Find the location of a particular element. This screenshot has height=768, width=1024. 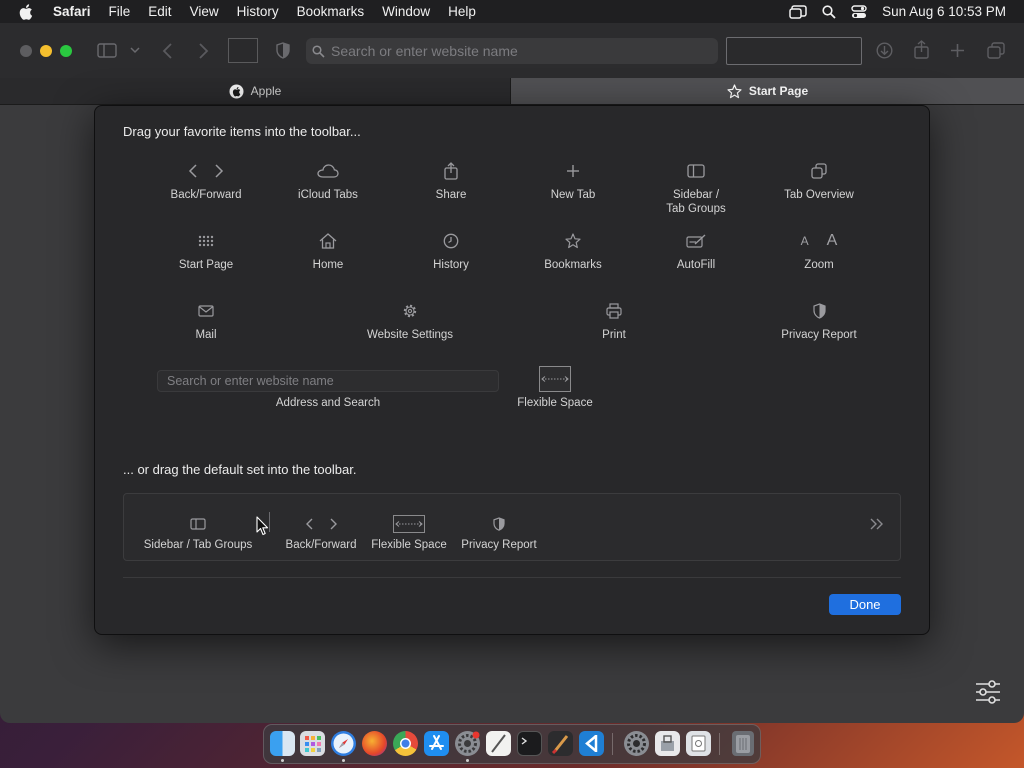

shield-icon is located at coordinates (819, 311).